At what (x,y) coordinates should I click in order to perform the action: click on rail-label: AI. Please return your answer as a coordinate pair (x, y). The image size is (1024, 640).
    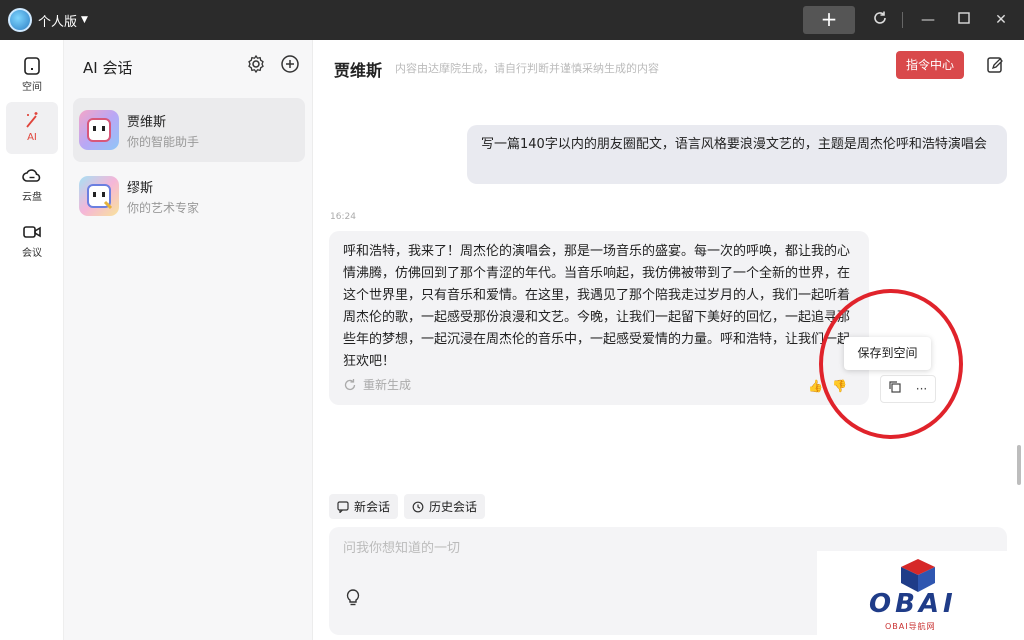
    Looking at the image, I should click on (32, 137).